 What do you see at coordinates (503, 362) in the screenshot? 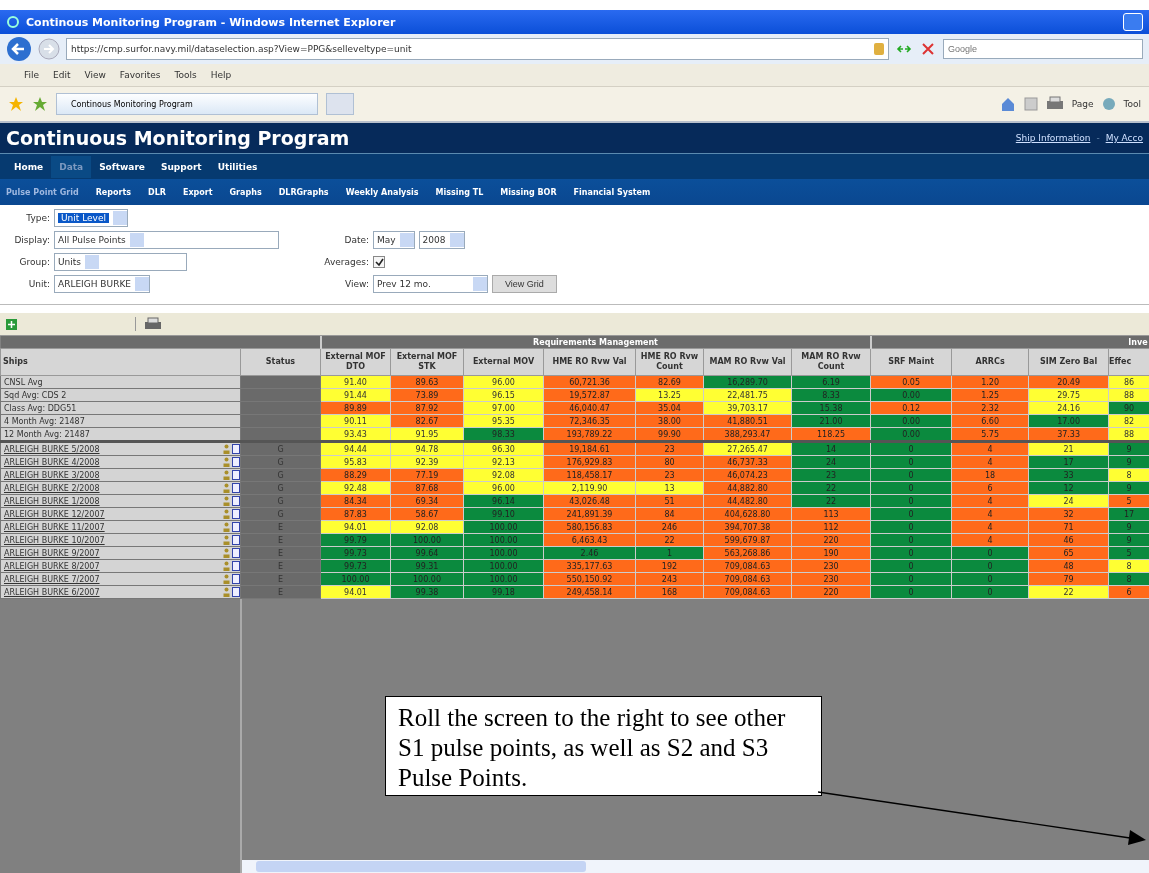
I see `column-header: External MOV` at bounding box center [503, 362].